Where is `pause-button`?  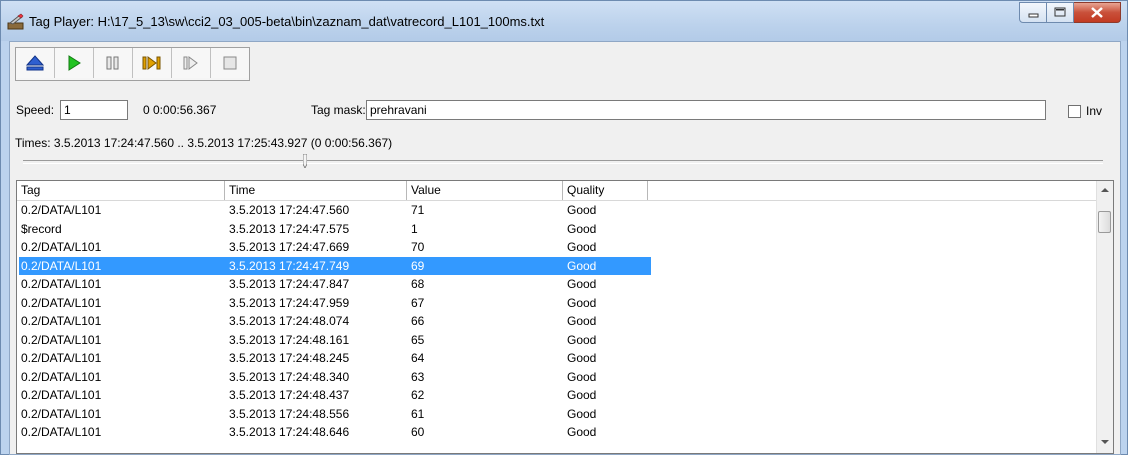 pause-button is located at coordinates (113, 63).